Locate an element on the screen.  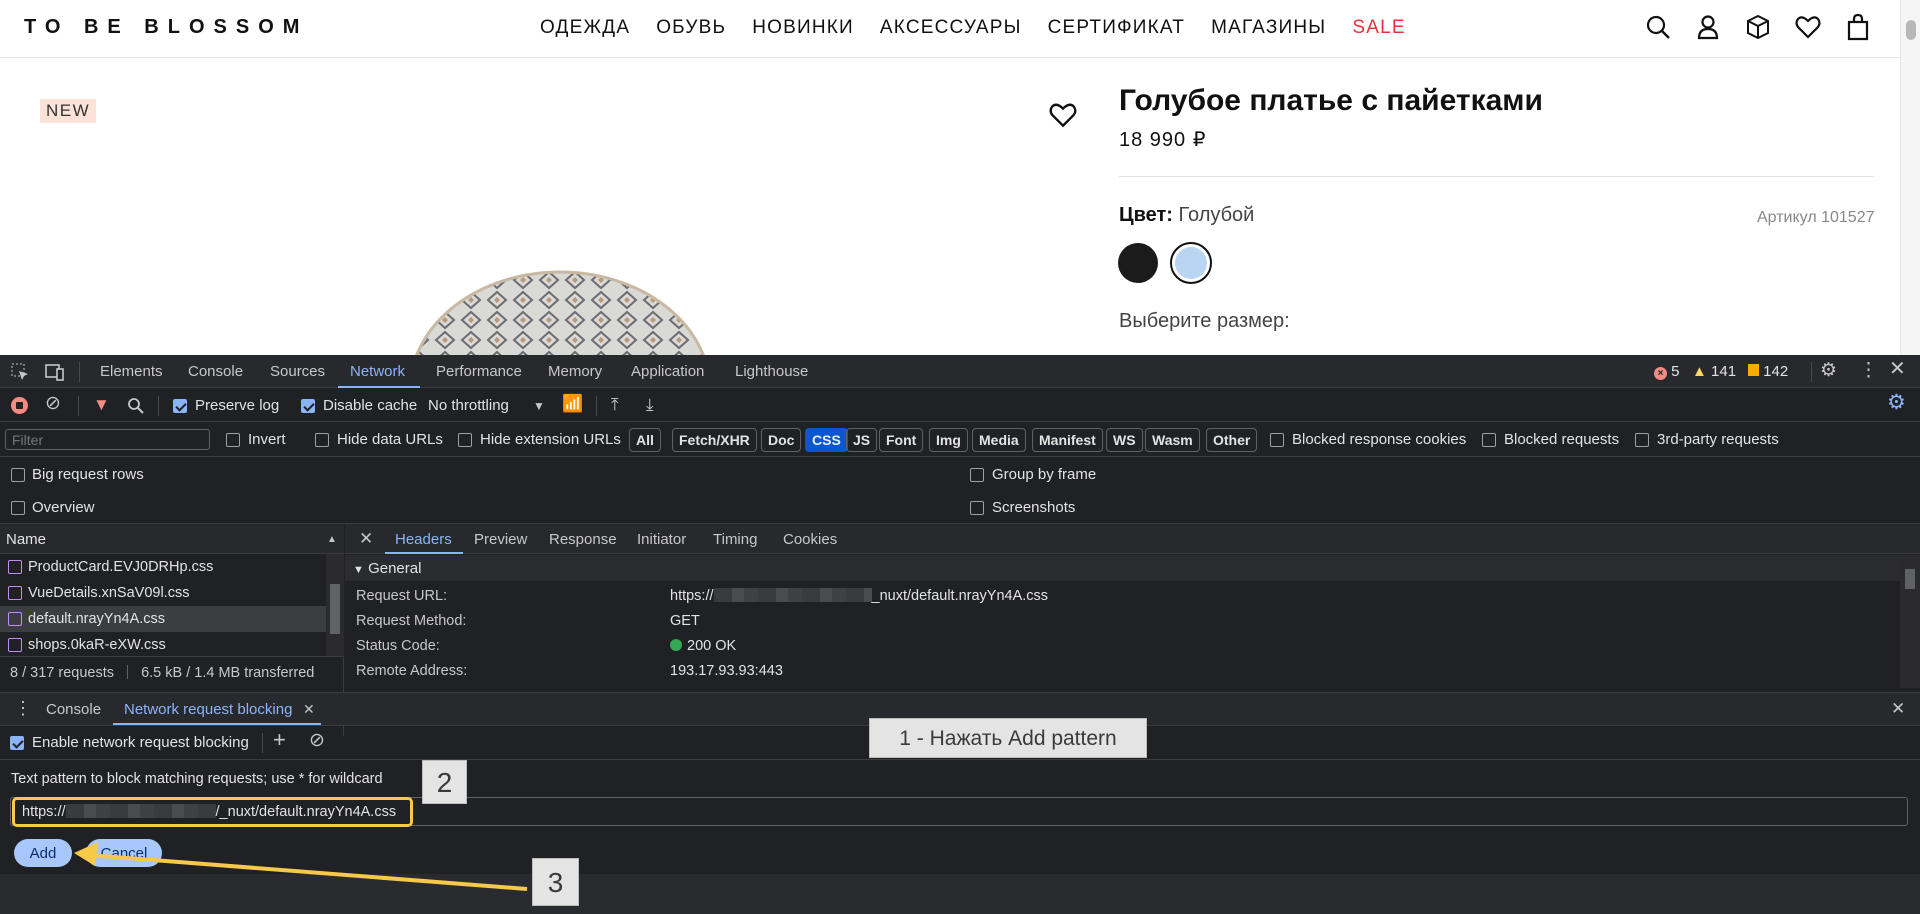
user-icon is located at coordinates (1708, 27).